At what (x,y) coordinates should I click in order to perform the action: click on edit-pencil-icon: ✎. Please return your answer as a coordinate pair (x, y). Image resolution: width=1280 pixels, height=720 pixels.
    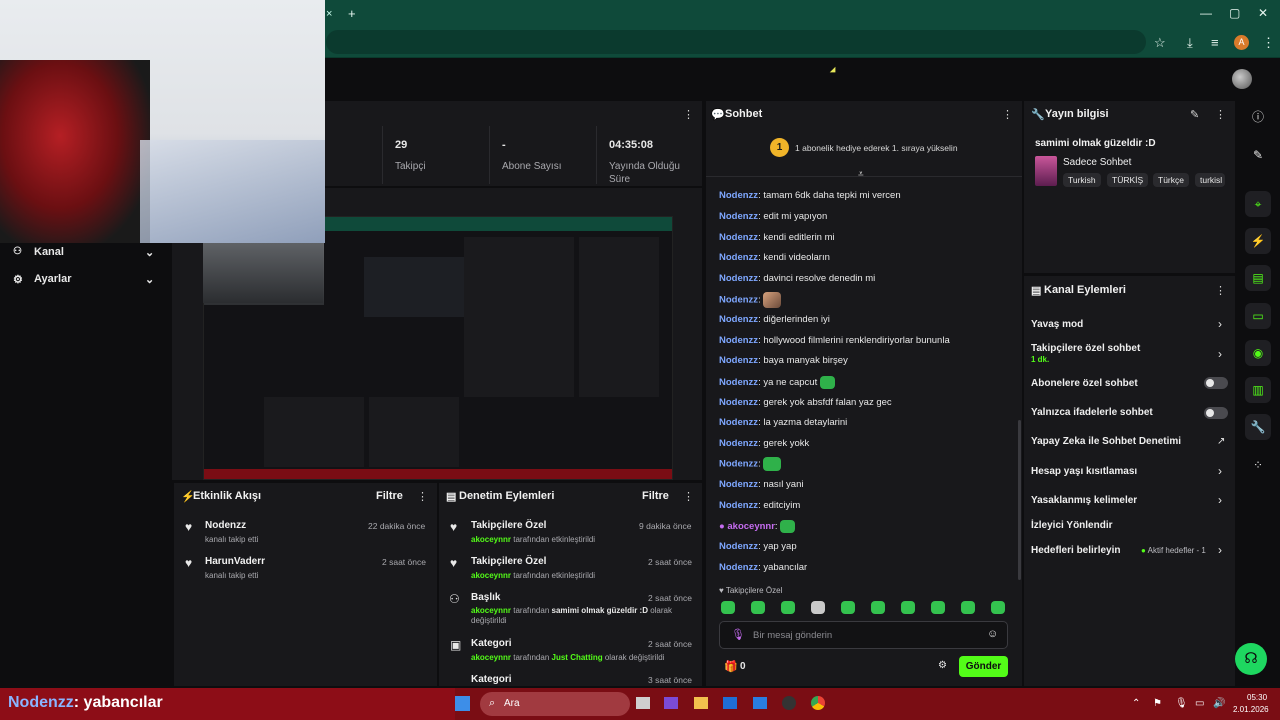
    Looking at the image, I should click on (1194, 114).